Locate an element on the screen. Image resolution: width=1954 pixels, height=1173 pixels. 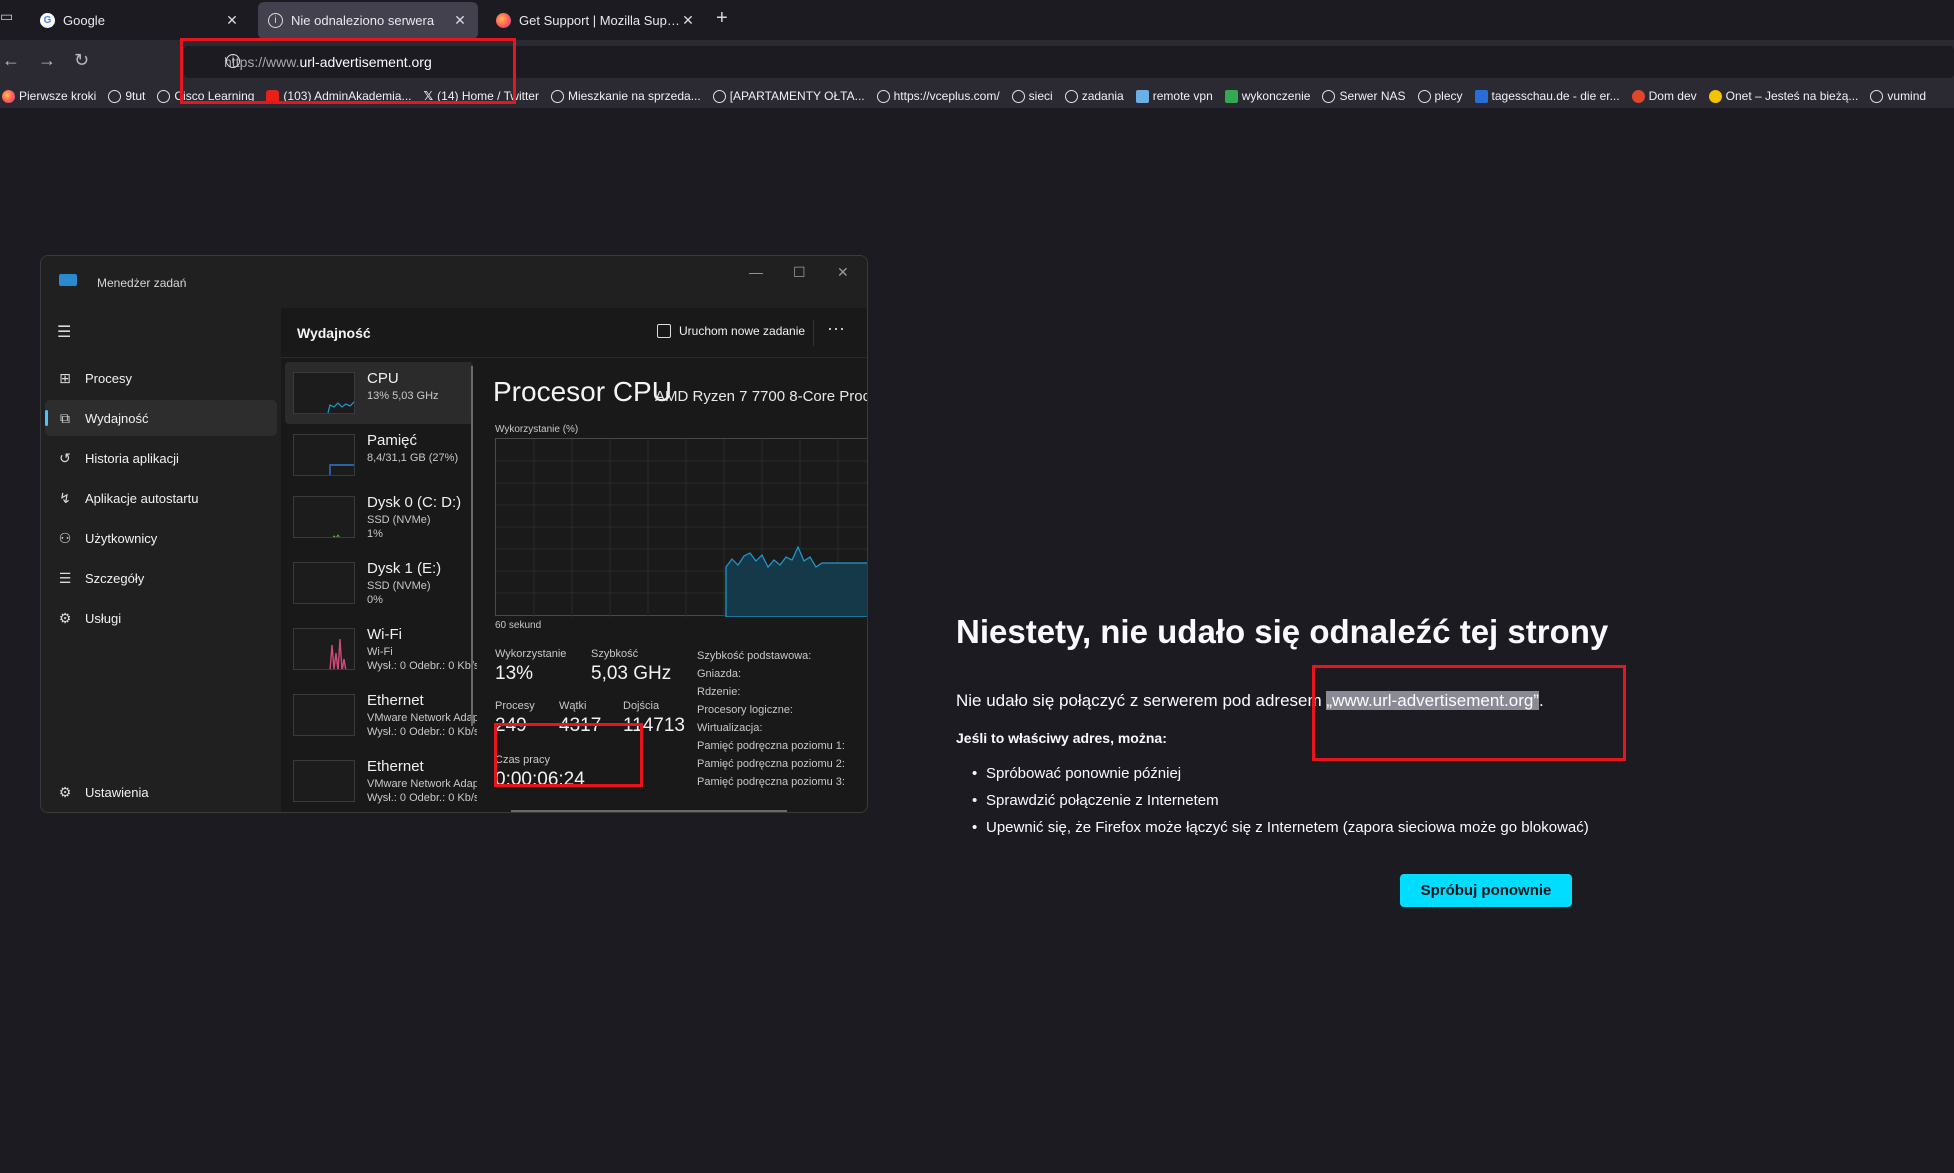
resource-detail: 1% is located at coordinates (375, 534).